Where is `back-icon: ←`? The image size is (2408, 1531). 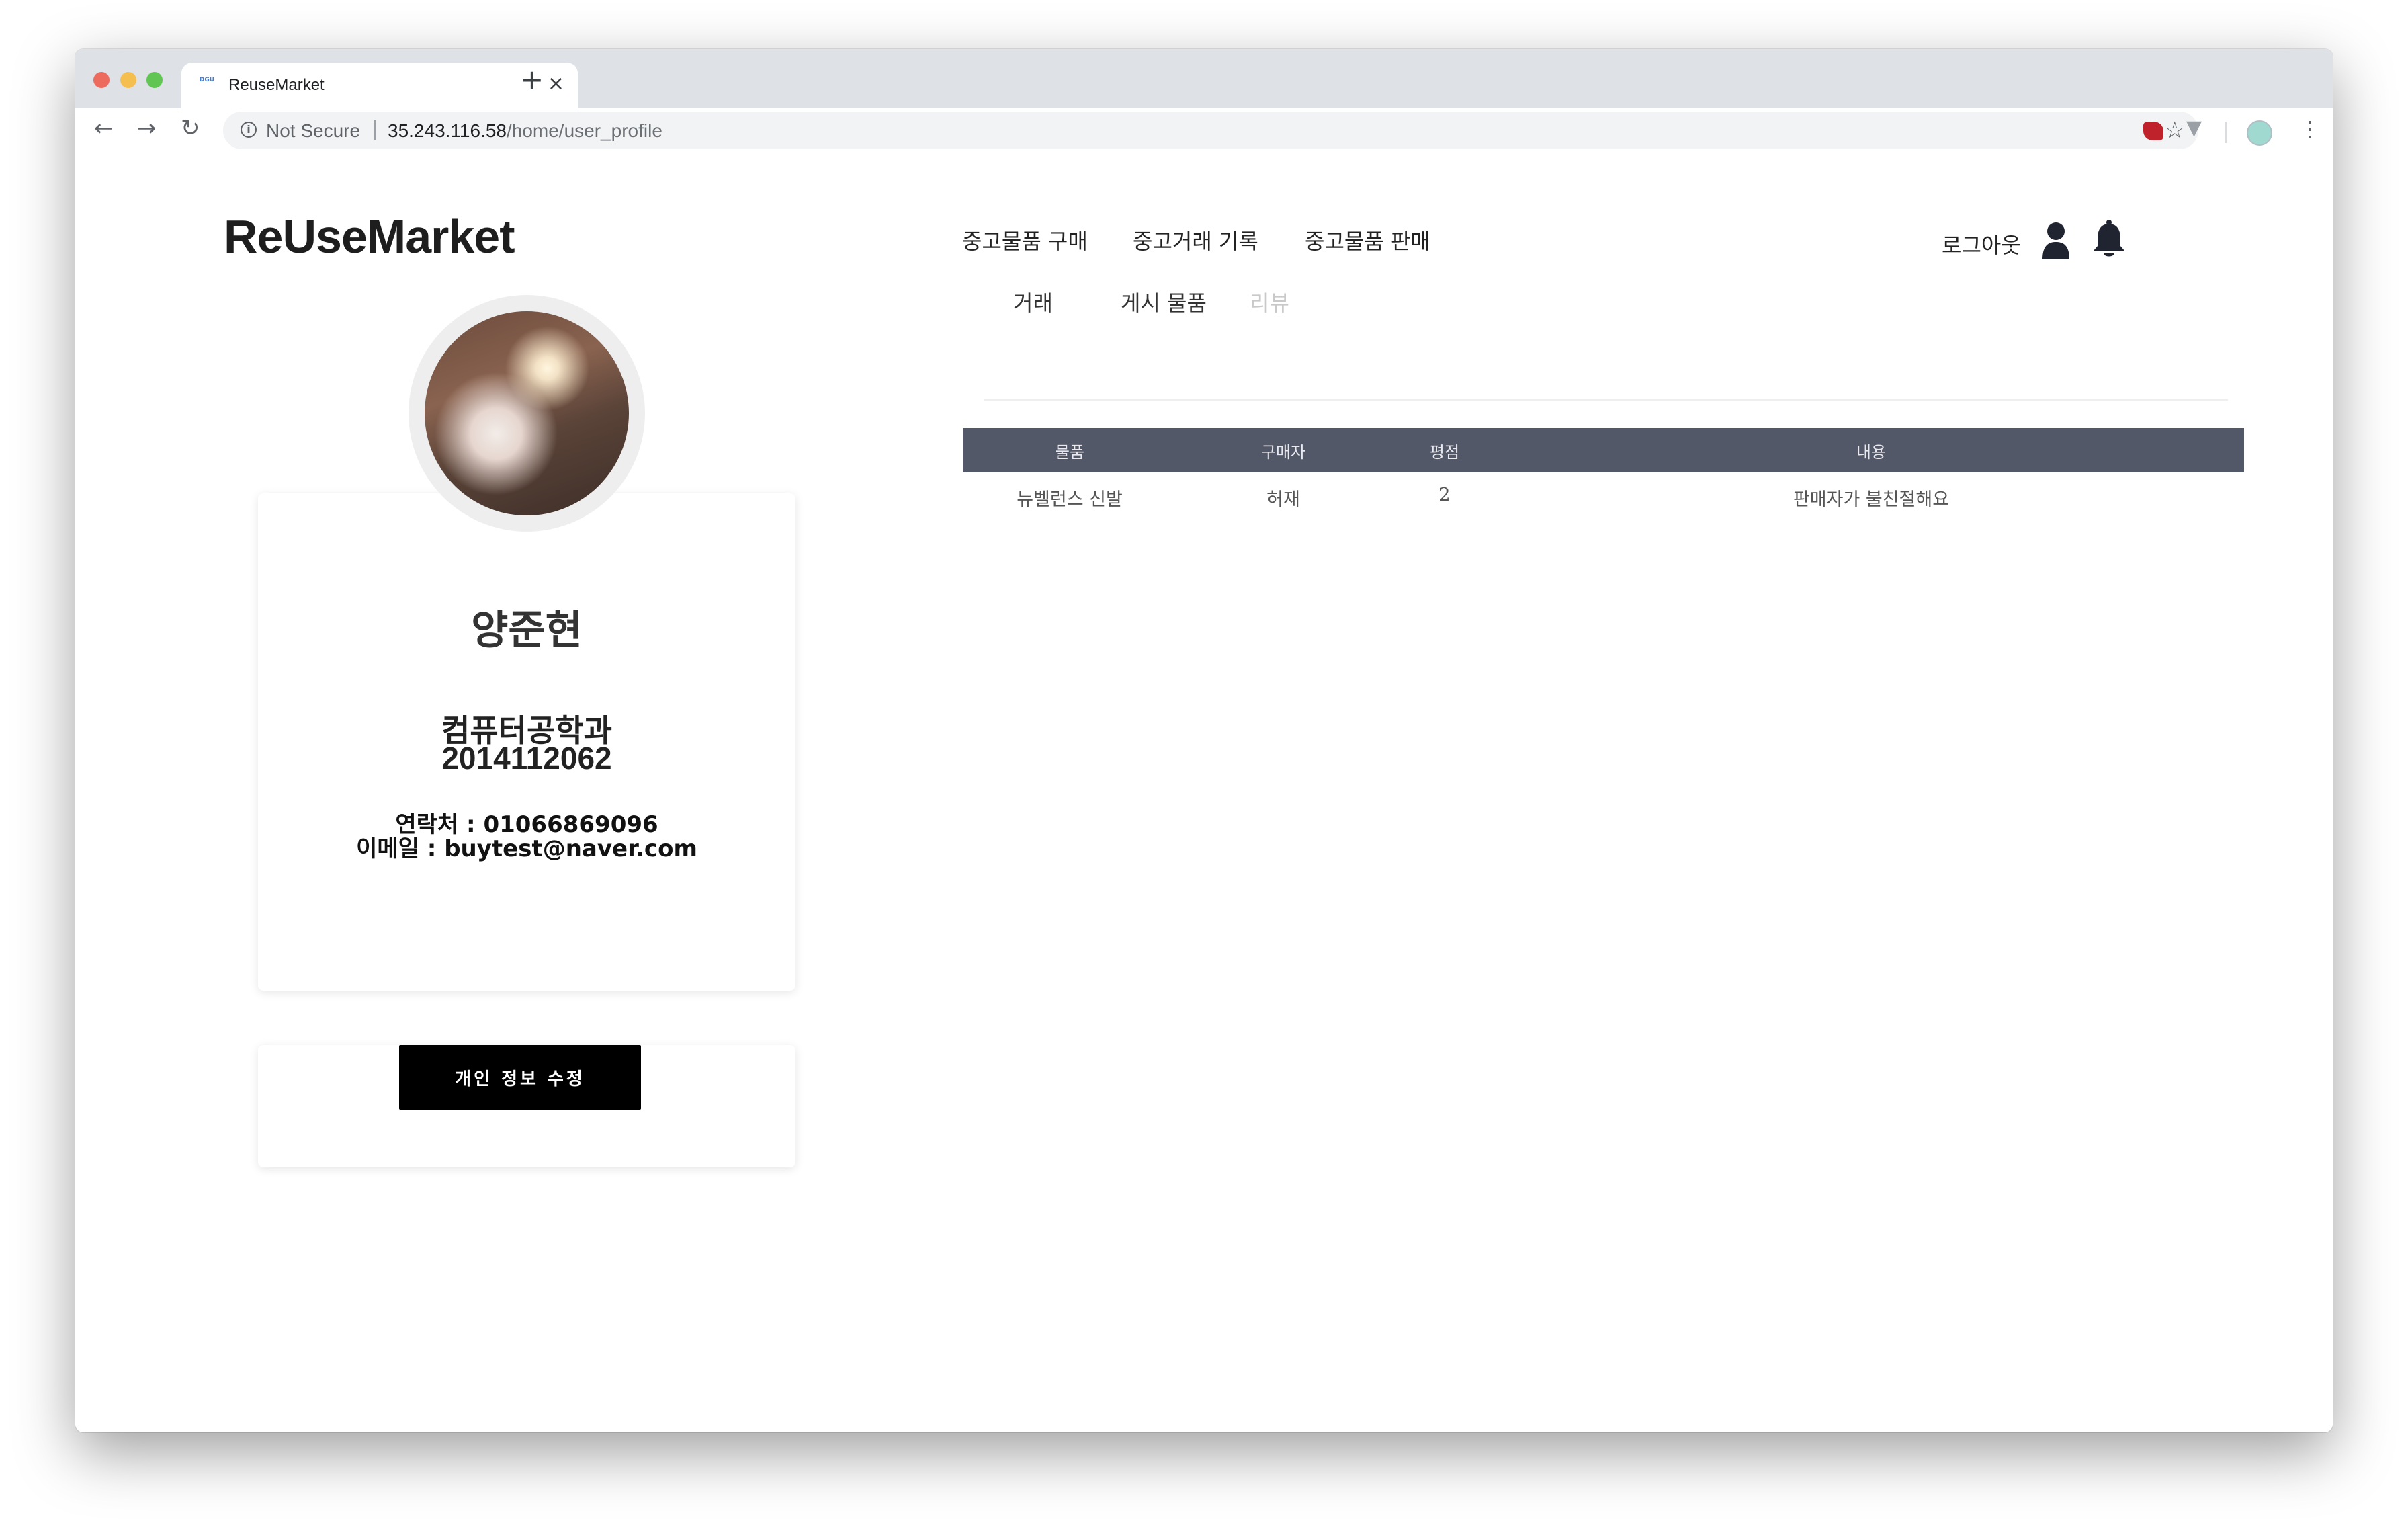
back-icon: ← is located at coordinates (104, 128).